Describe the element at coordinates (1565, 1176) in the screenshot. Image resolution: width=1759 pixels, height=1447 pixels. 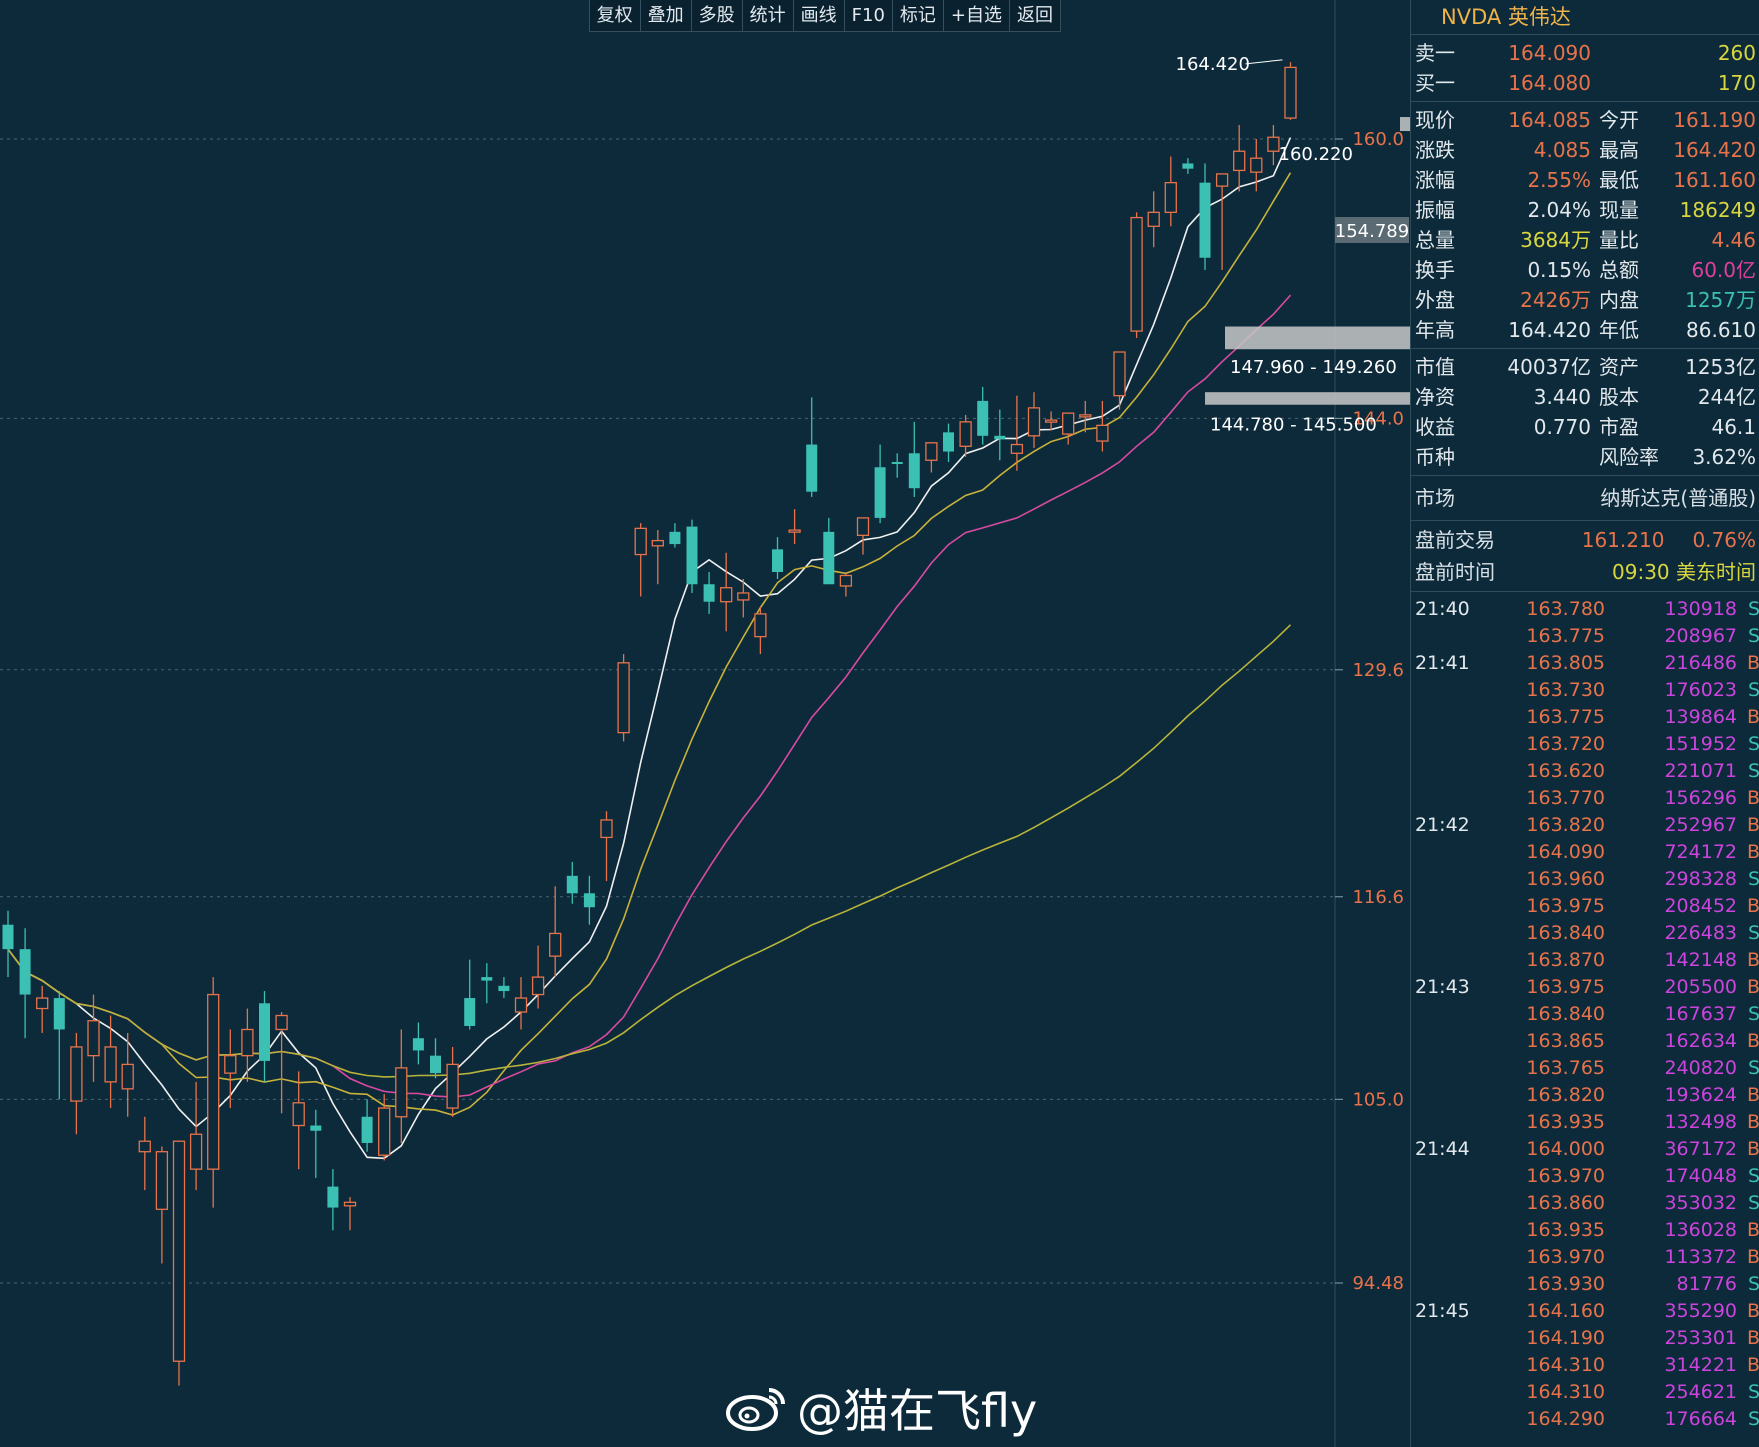
I see `tick-price: 163.970` at that location.